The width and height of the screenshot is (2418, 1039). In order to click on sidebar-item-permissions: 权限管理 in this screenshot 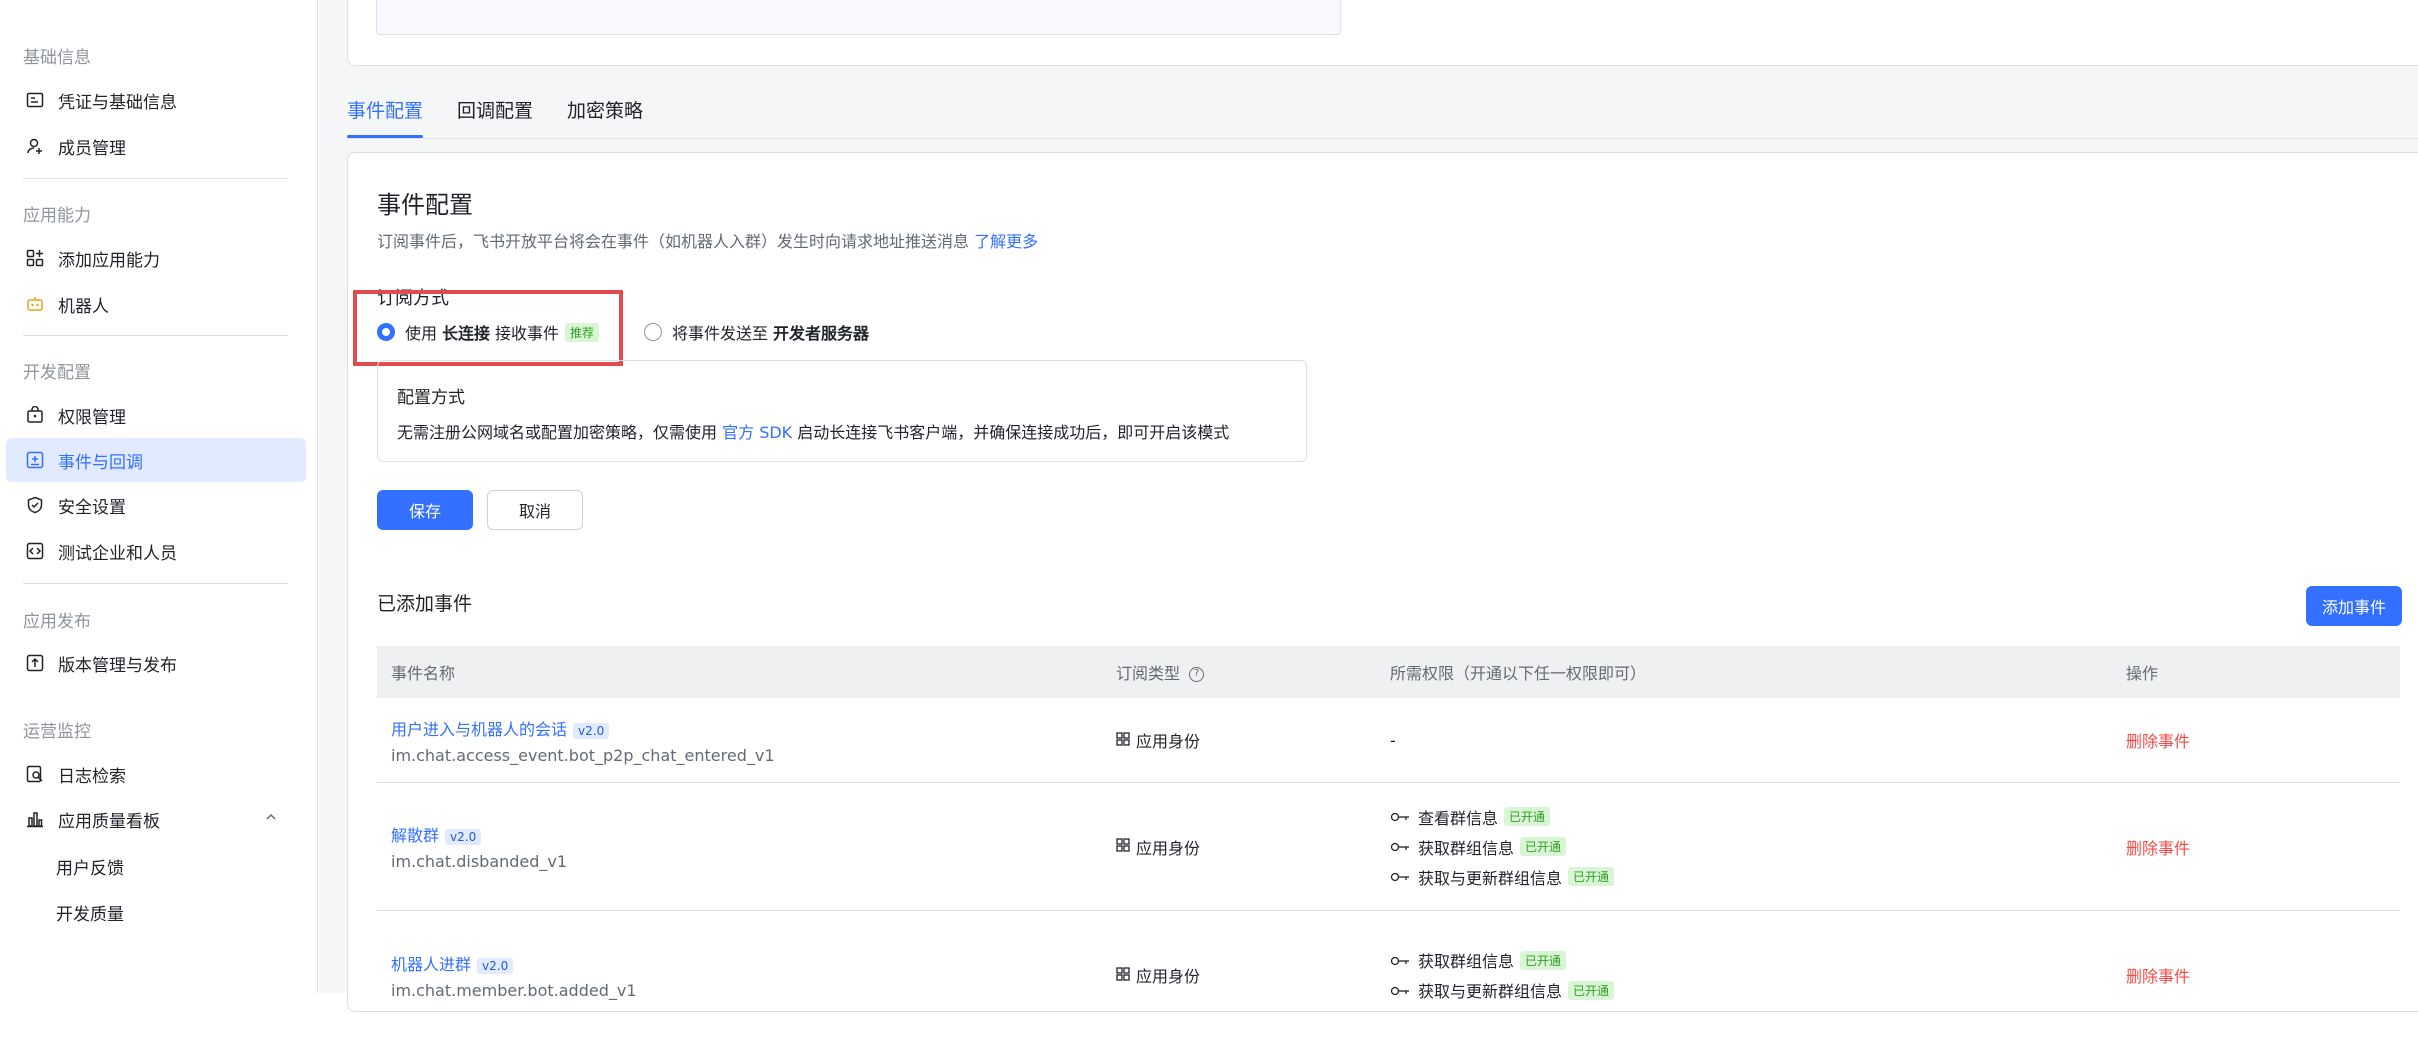, I will do `click(156, 415)`.